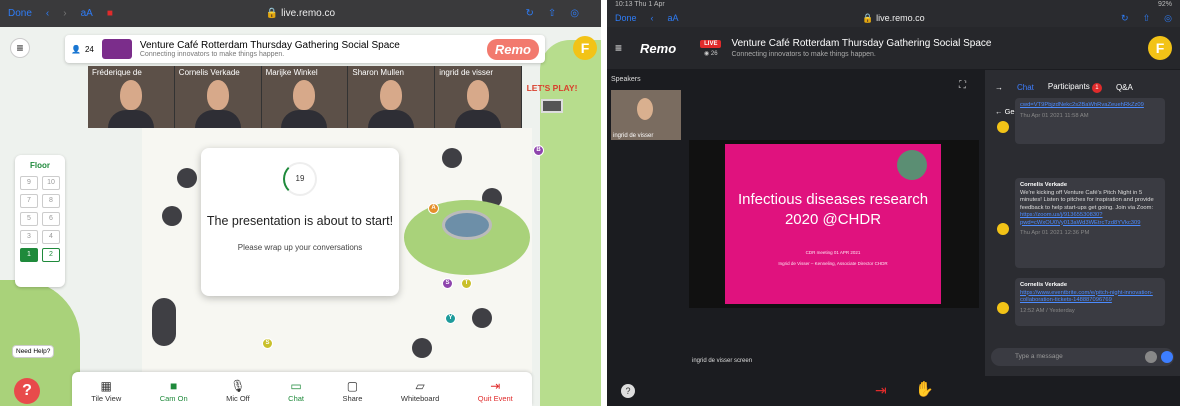 The width and height of the screenshot is (1180, 406). Describe the element at coordinates (1090, 106) in the screenshot. I see `message-link: cwd=VT9PbjzdNekc2s2BaWhRvaZeuehRkZz09` at that location.